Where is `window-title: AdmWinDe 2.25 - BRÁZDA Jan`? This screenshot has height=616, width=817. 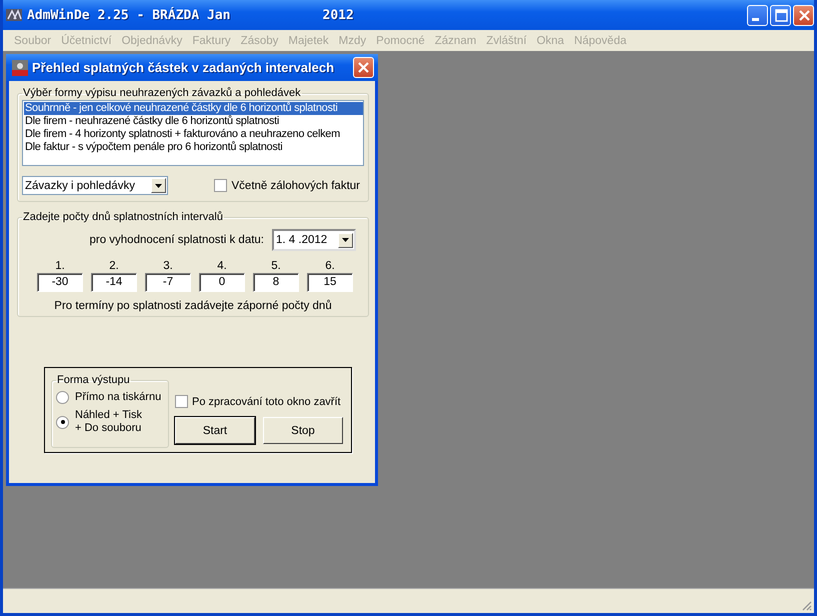 window-title: AdmWinDe 2.25 - BRÁZDA Jan is located at coordinates (128, 15).